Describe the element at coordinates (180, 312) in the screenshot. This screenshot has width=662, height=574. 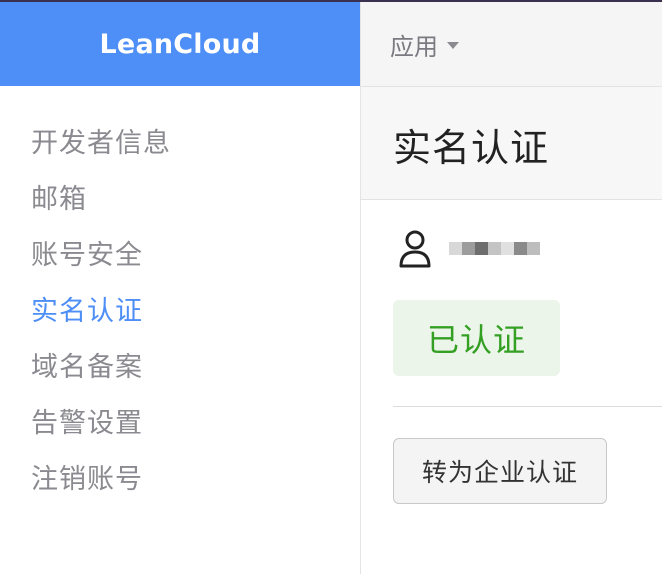
I see `sidebar-item-real-name-verification: 实名认证` at that location.